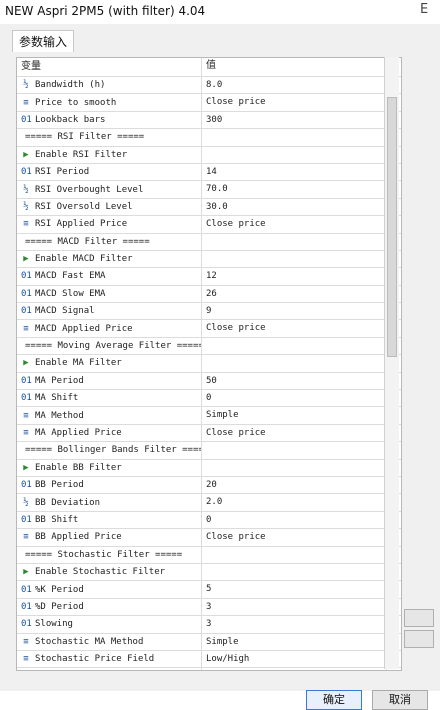 This screenshot has height=710, width=440. Describe the element at coordinates (109, 554) in the screenshot. I see `parameter-name-cell: ===== Stochastic Filter =====` at that location.